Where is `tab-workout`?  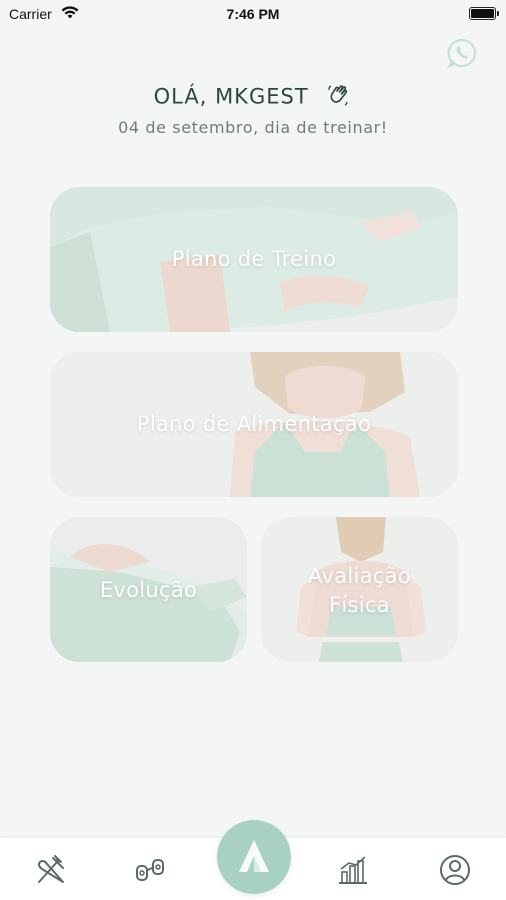 tab-workout is located at coordinates (151, 870).